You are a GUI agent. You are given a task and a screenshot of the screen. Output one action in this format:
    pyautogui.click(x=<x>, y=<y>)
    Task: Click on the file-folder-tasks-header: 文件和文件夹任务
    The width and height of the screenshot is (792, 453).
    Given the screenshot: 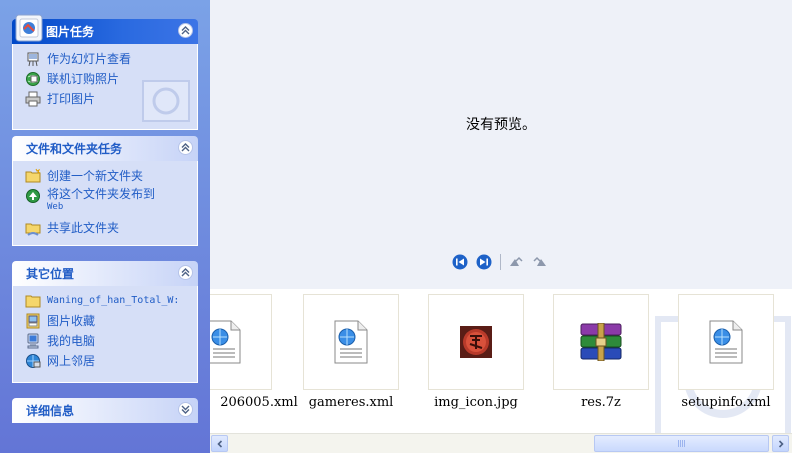 What is the action you would take?
    pyautogui.click(x=105, y=148)
    